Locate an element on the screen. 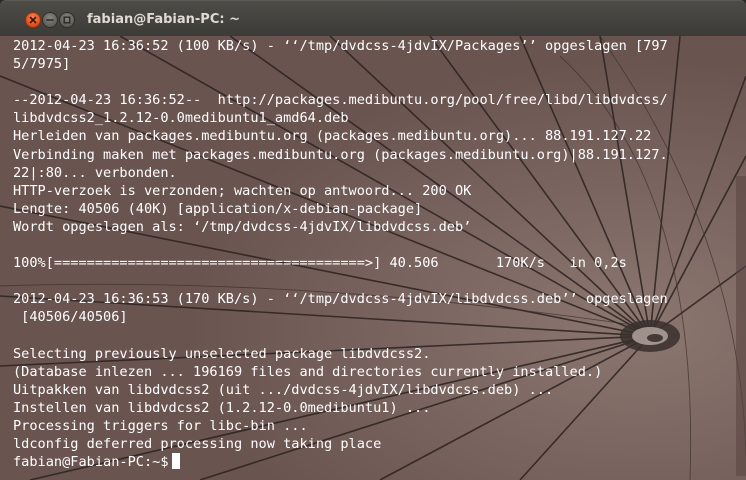 This screenshot has height=480, width=746. window-title: fabian@Fabian-PC: ~ is located at coordinates (163, 19).